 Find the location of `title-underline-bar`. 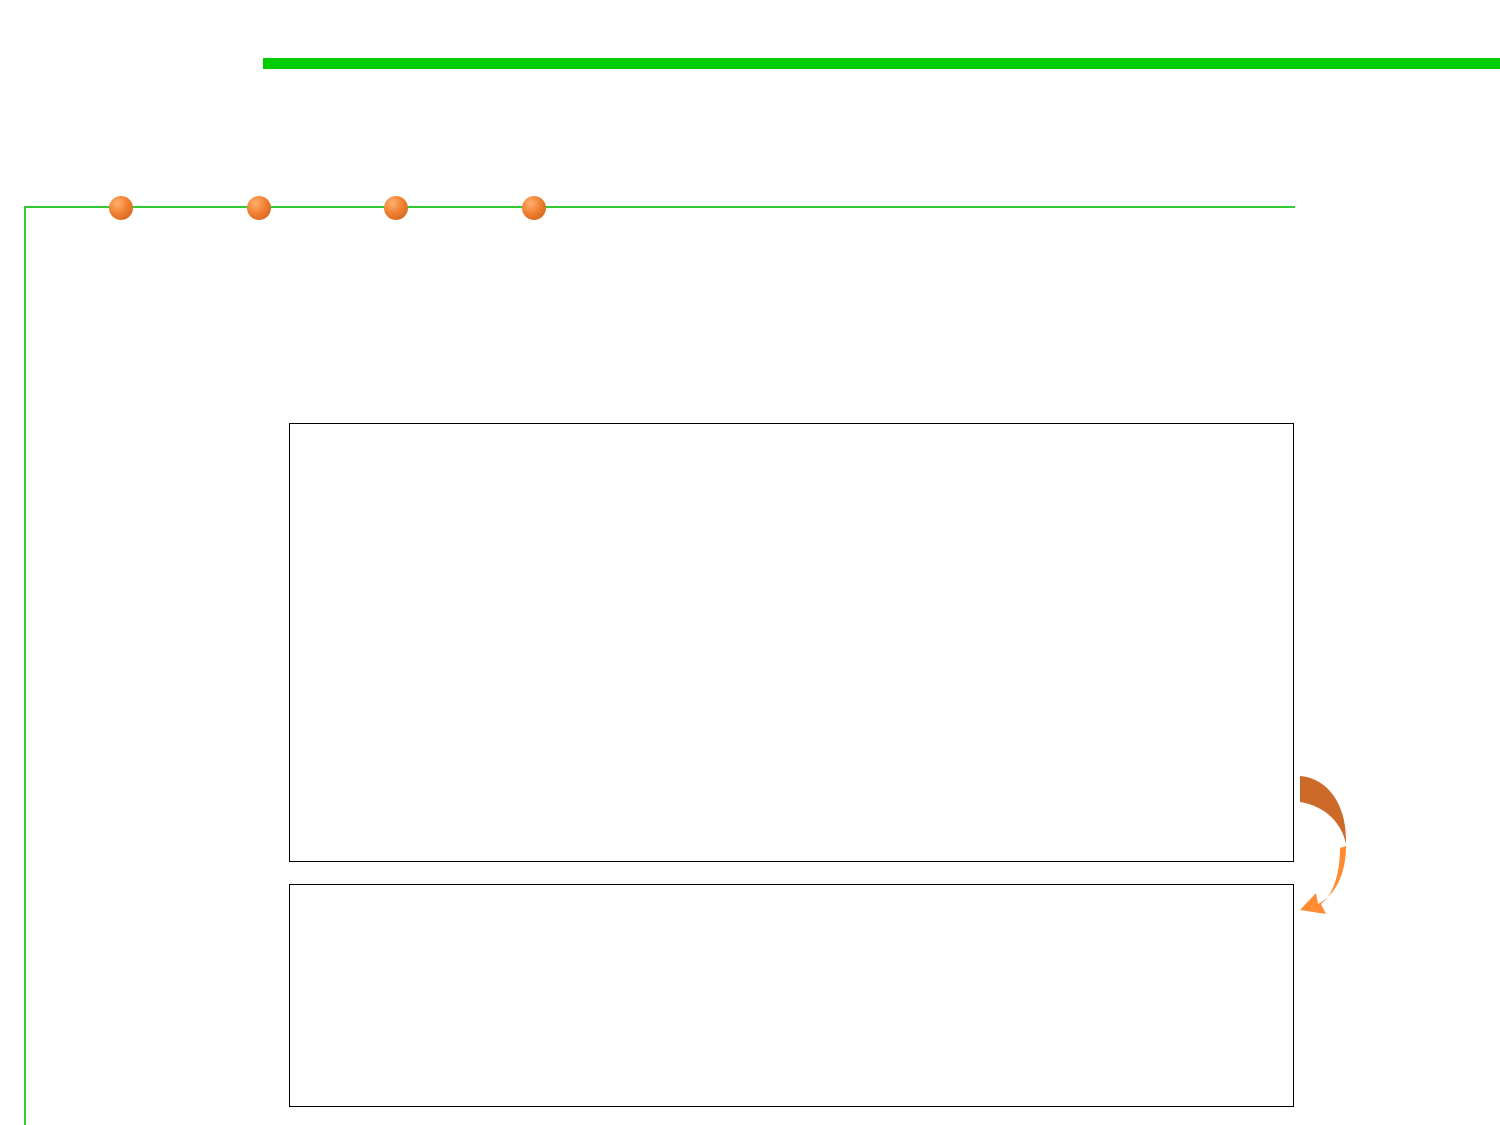

title-underline-bar is located at coordinates (881, 63).